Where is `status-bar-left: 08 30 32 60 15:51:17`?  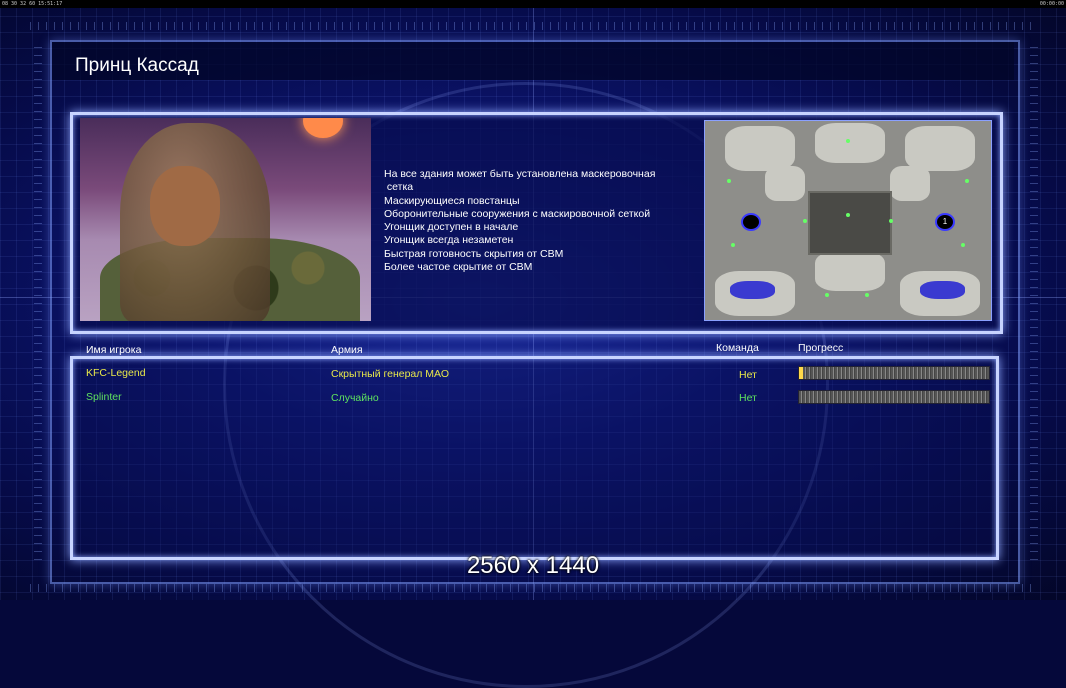
status-bar-left: 08 30 32 60 15:51:17 is located at coordinates (32, 4).